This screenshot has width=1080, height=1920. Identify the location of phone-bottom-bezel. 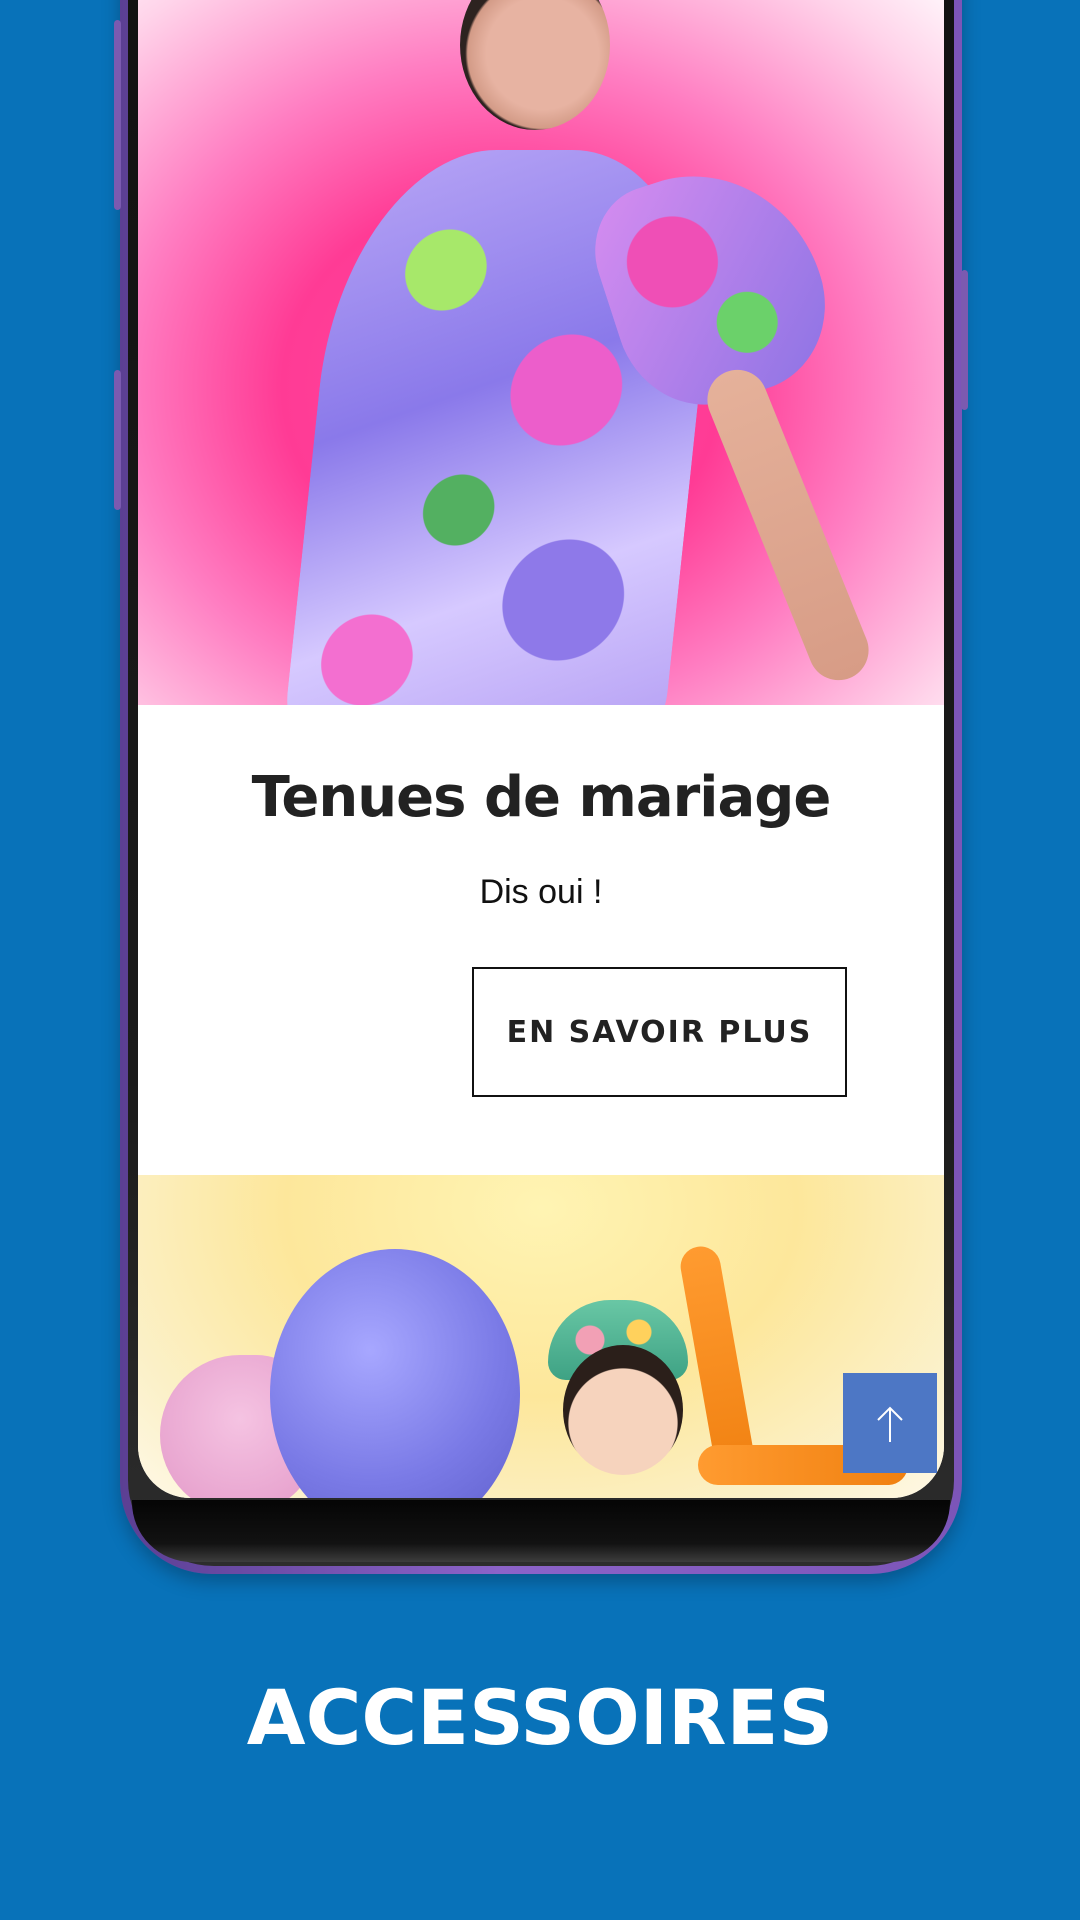
(541, 1531).